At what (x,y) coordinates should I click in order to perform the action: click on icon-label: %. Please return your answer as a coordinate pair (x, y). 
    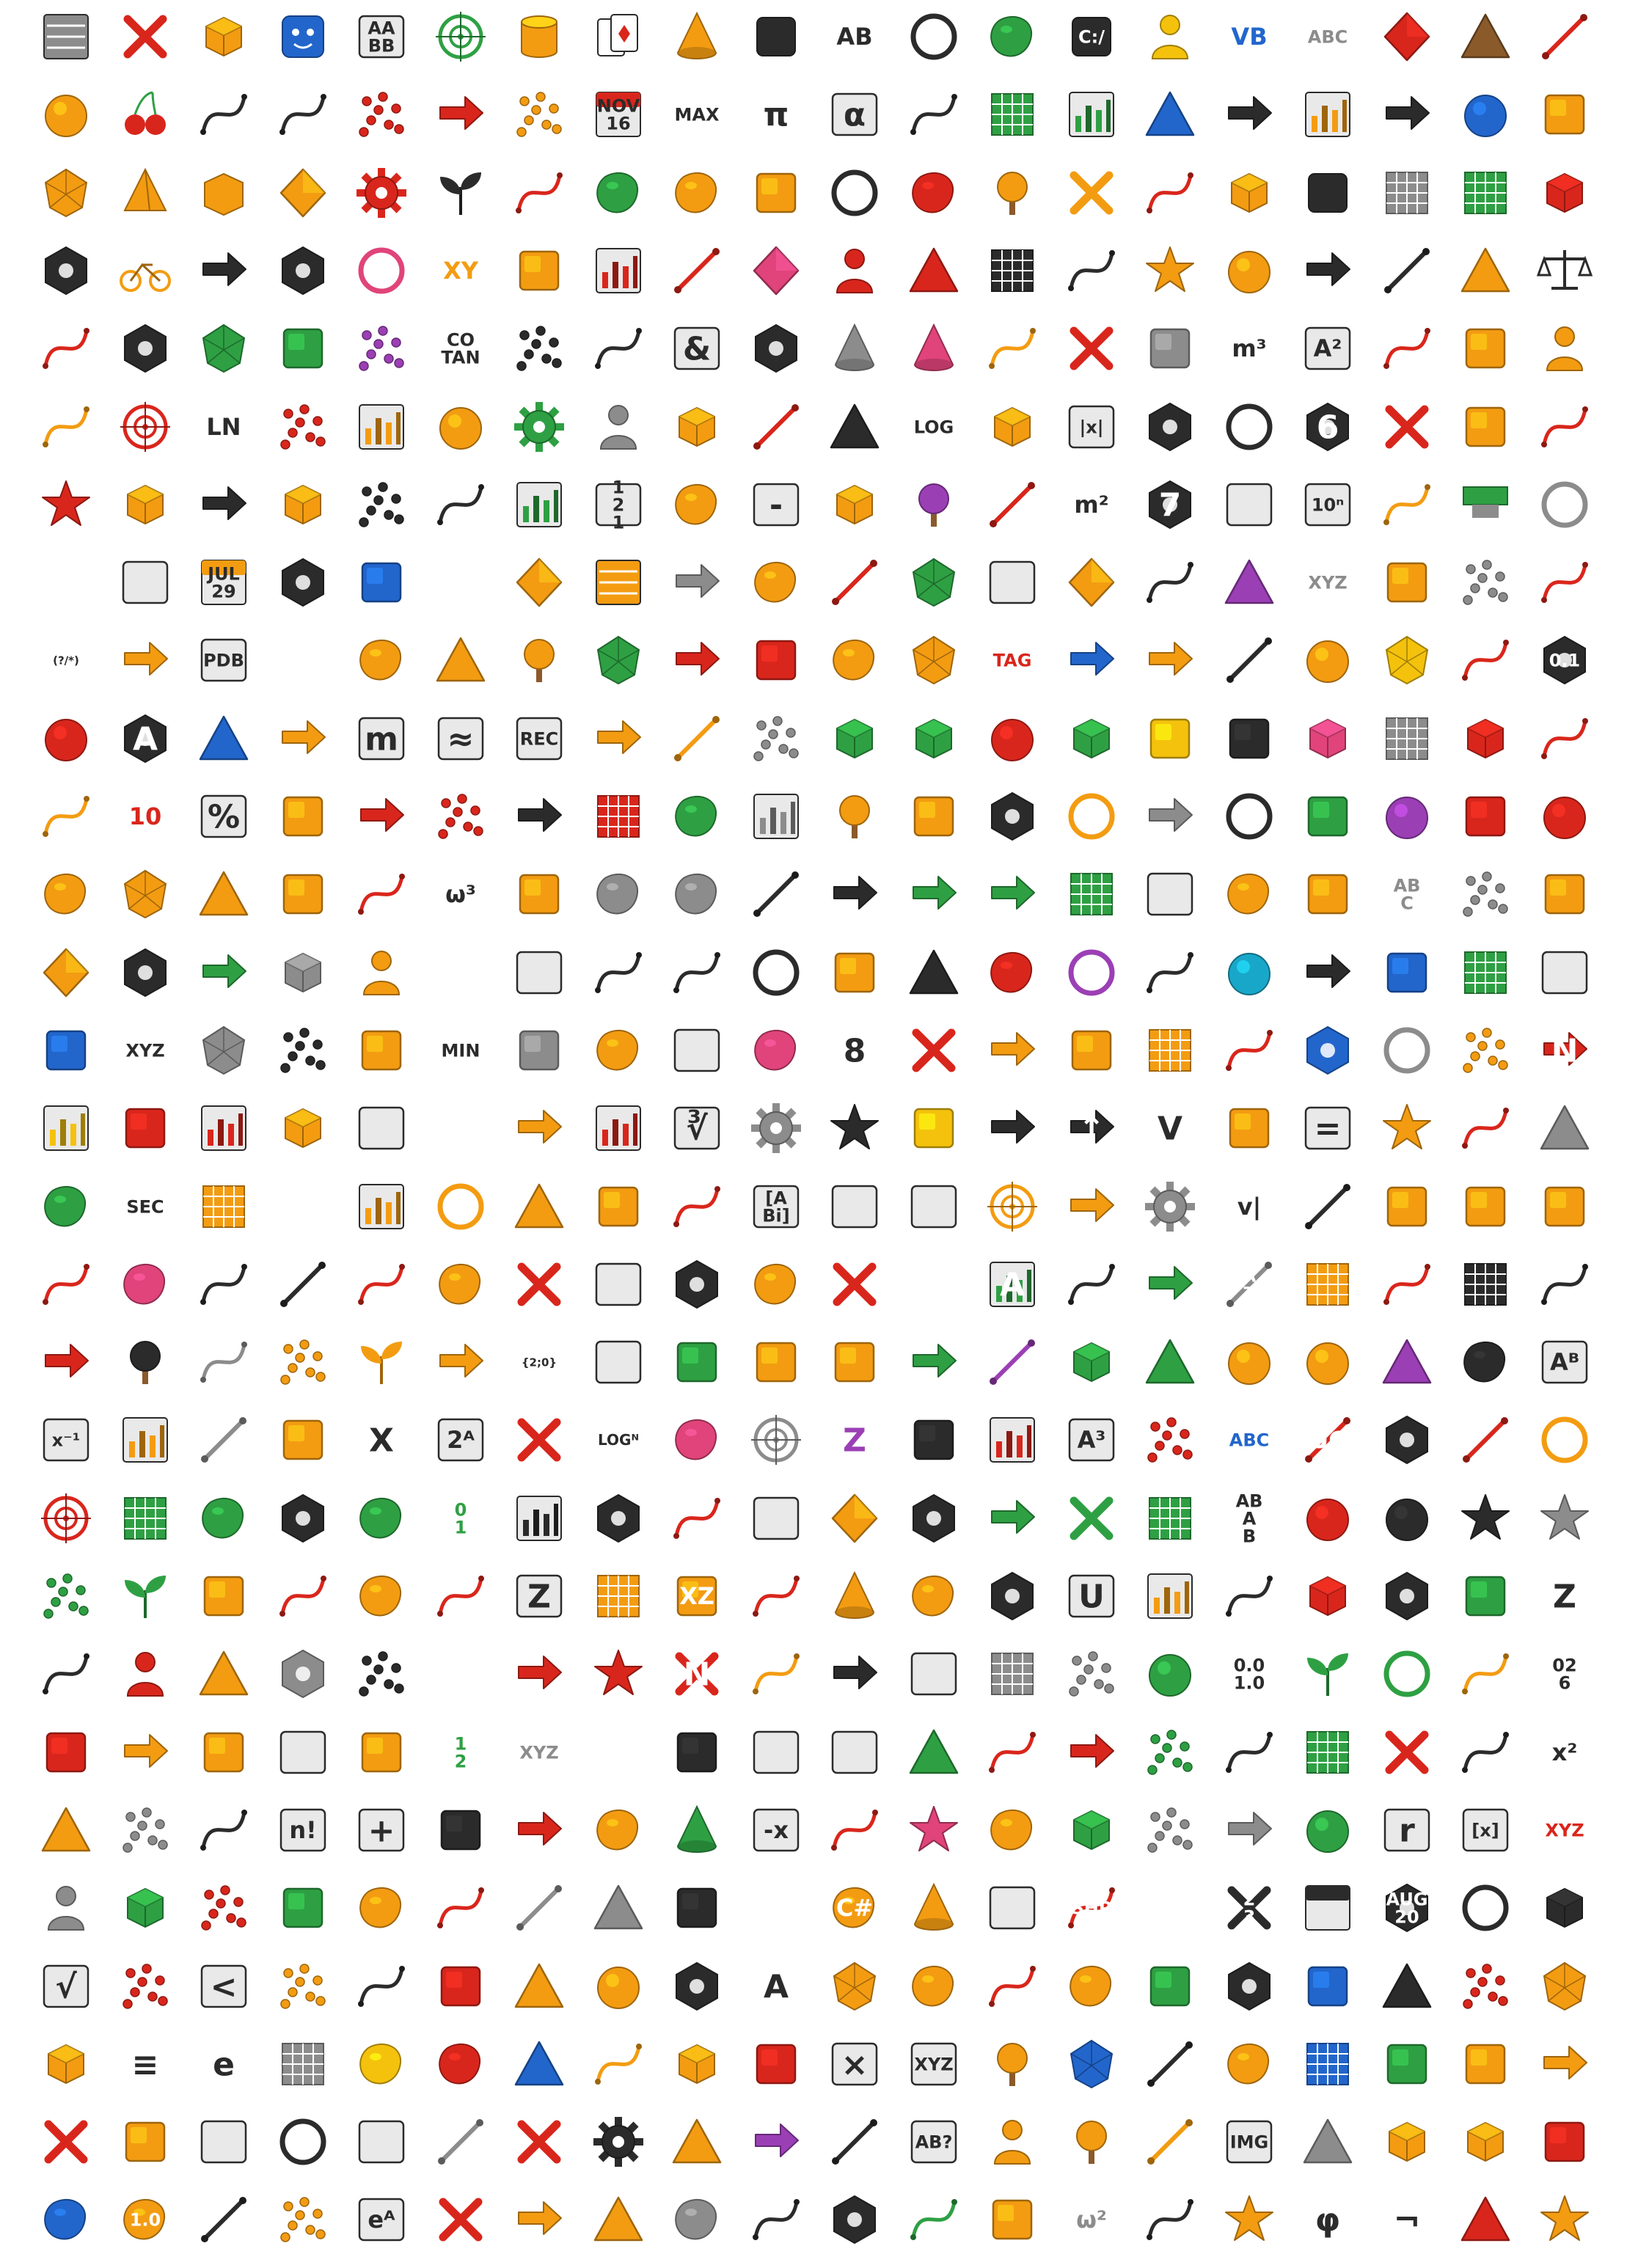
    Looking at the image, I should click on (224, 816).